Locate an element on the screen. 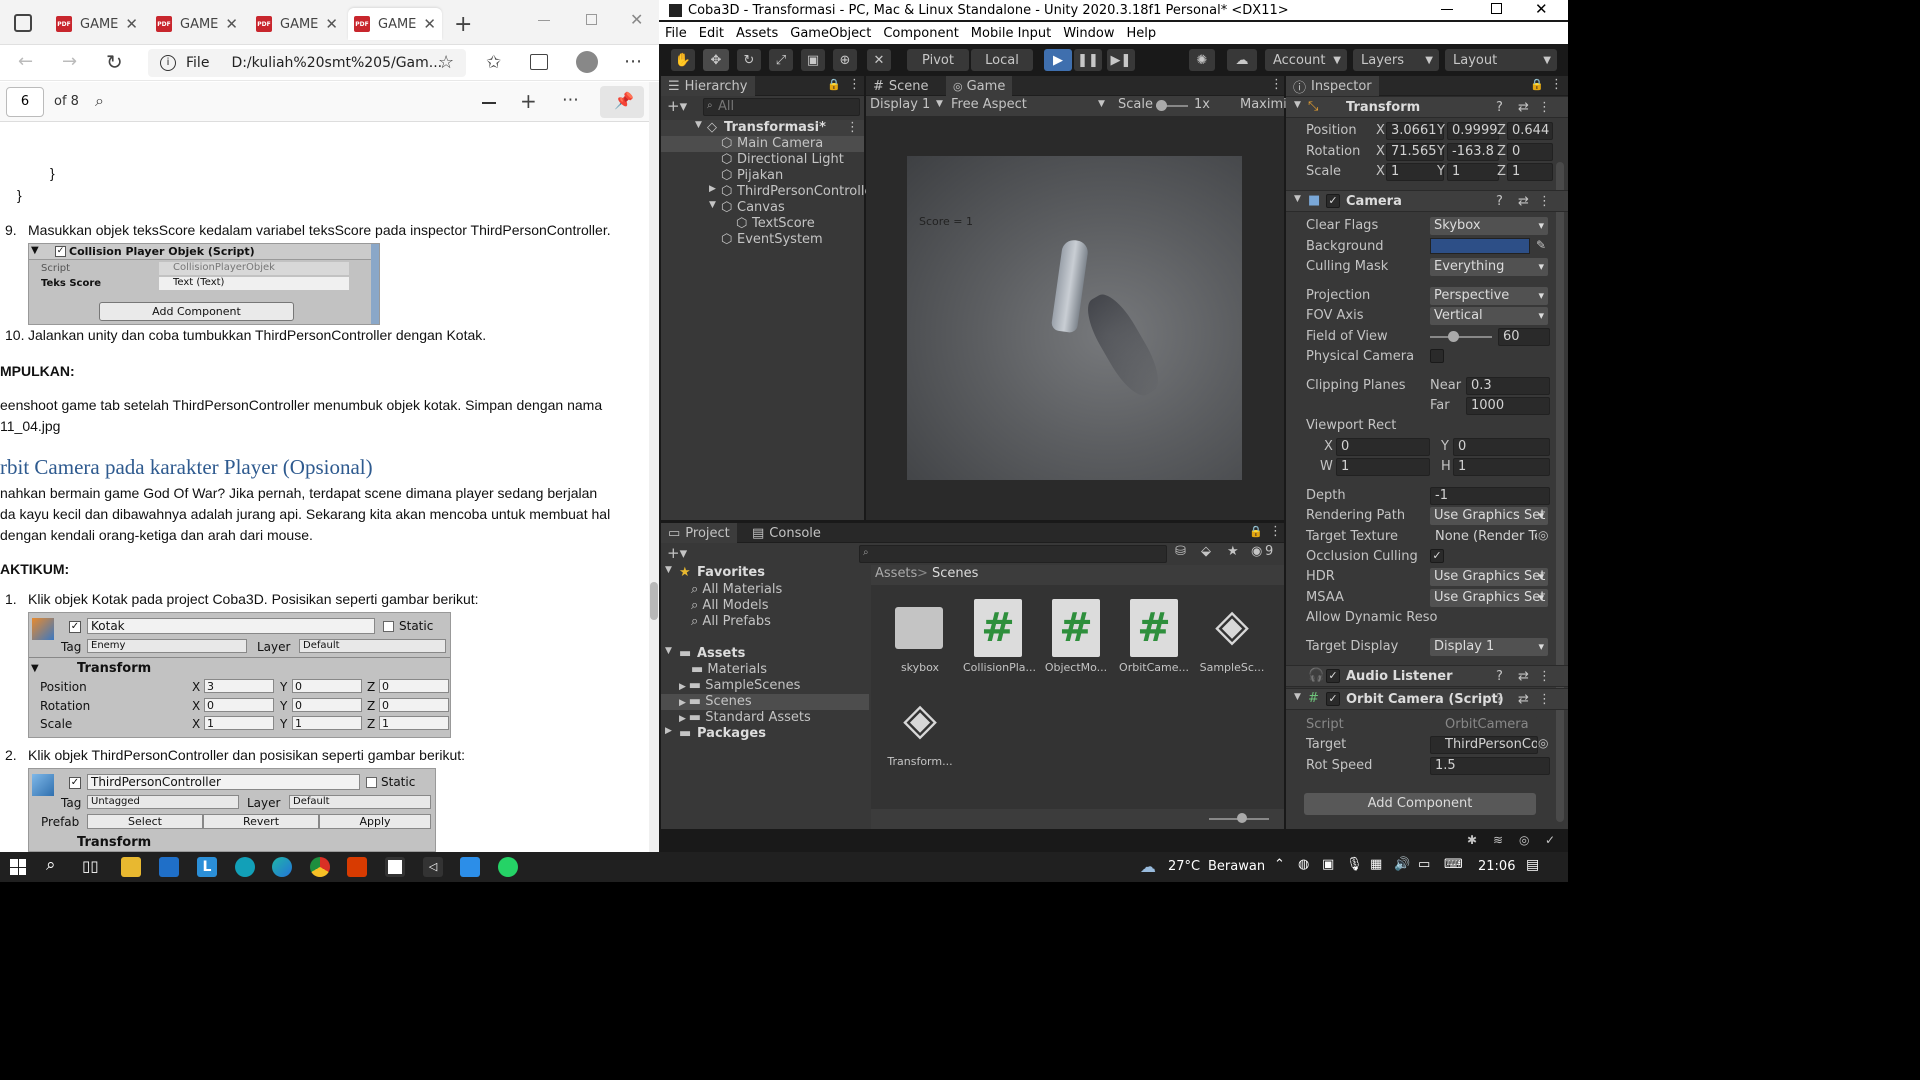  msaa-dropdown: Use Graphics Set is located at coordinates (1489, 598).